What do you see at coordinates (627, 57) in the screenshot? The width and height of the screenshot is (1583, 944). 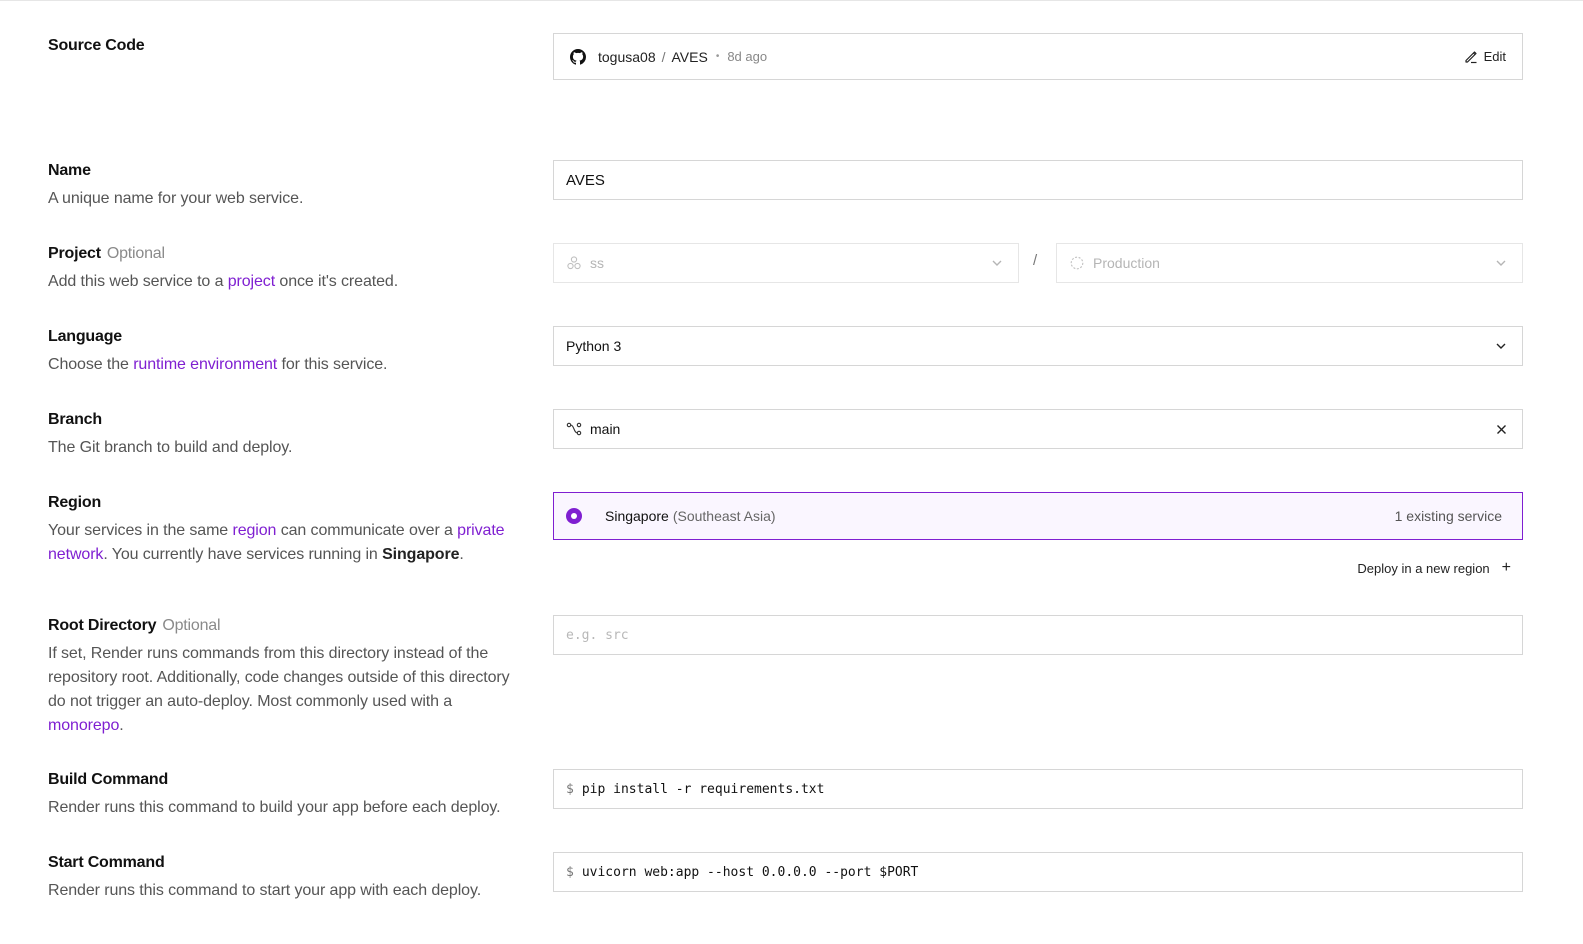 I see `repo-owner: togusa08` at bounding box center [627, 57].